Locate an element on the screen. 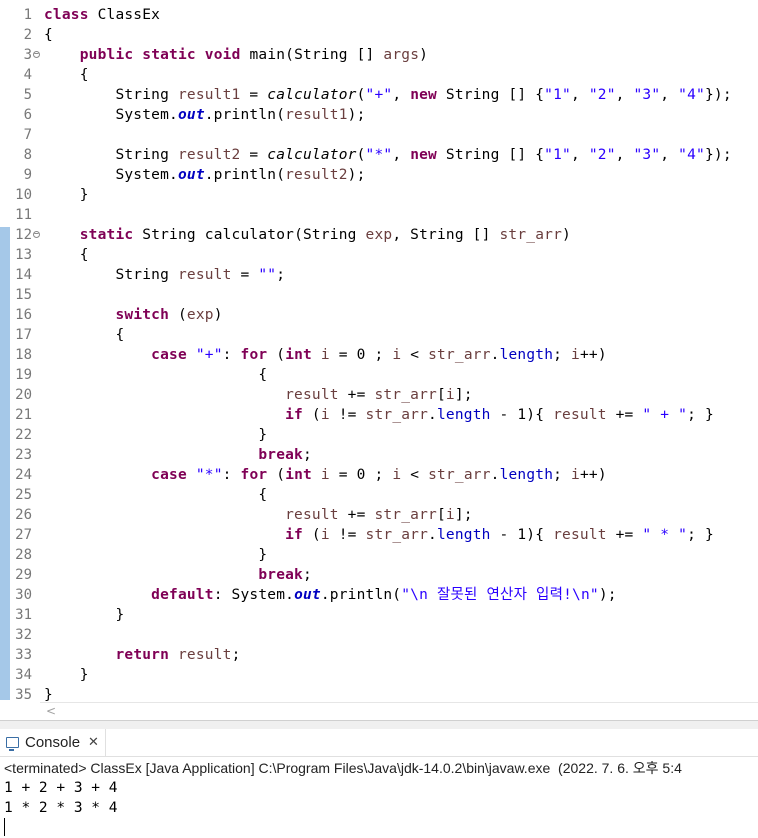 The height and width of the screenshot is (838, 758). code-text: class ClassEx is located at coordinates (102, 15).